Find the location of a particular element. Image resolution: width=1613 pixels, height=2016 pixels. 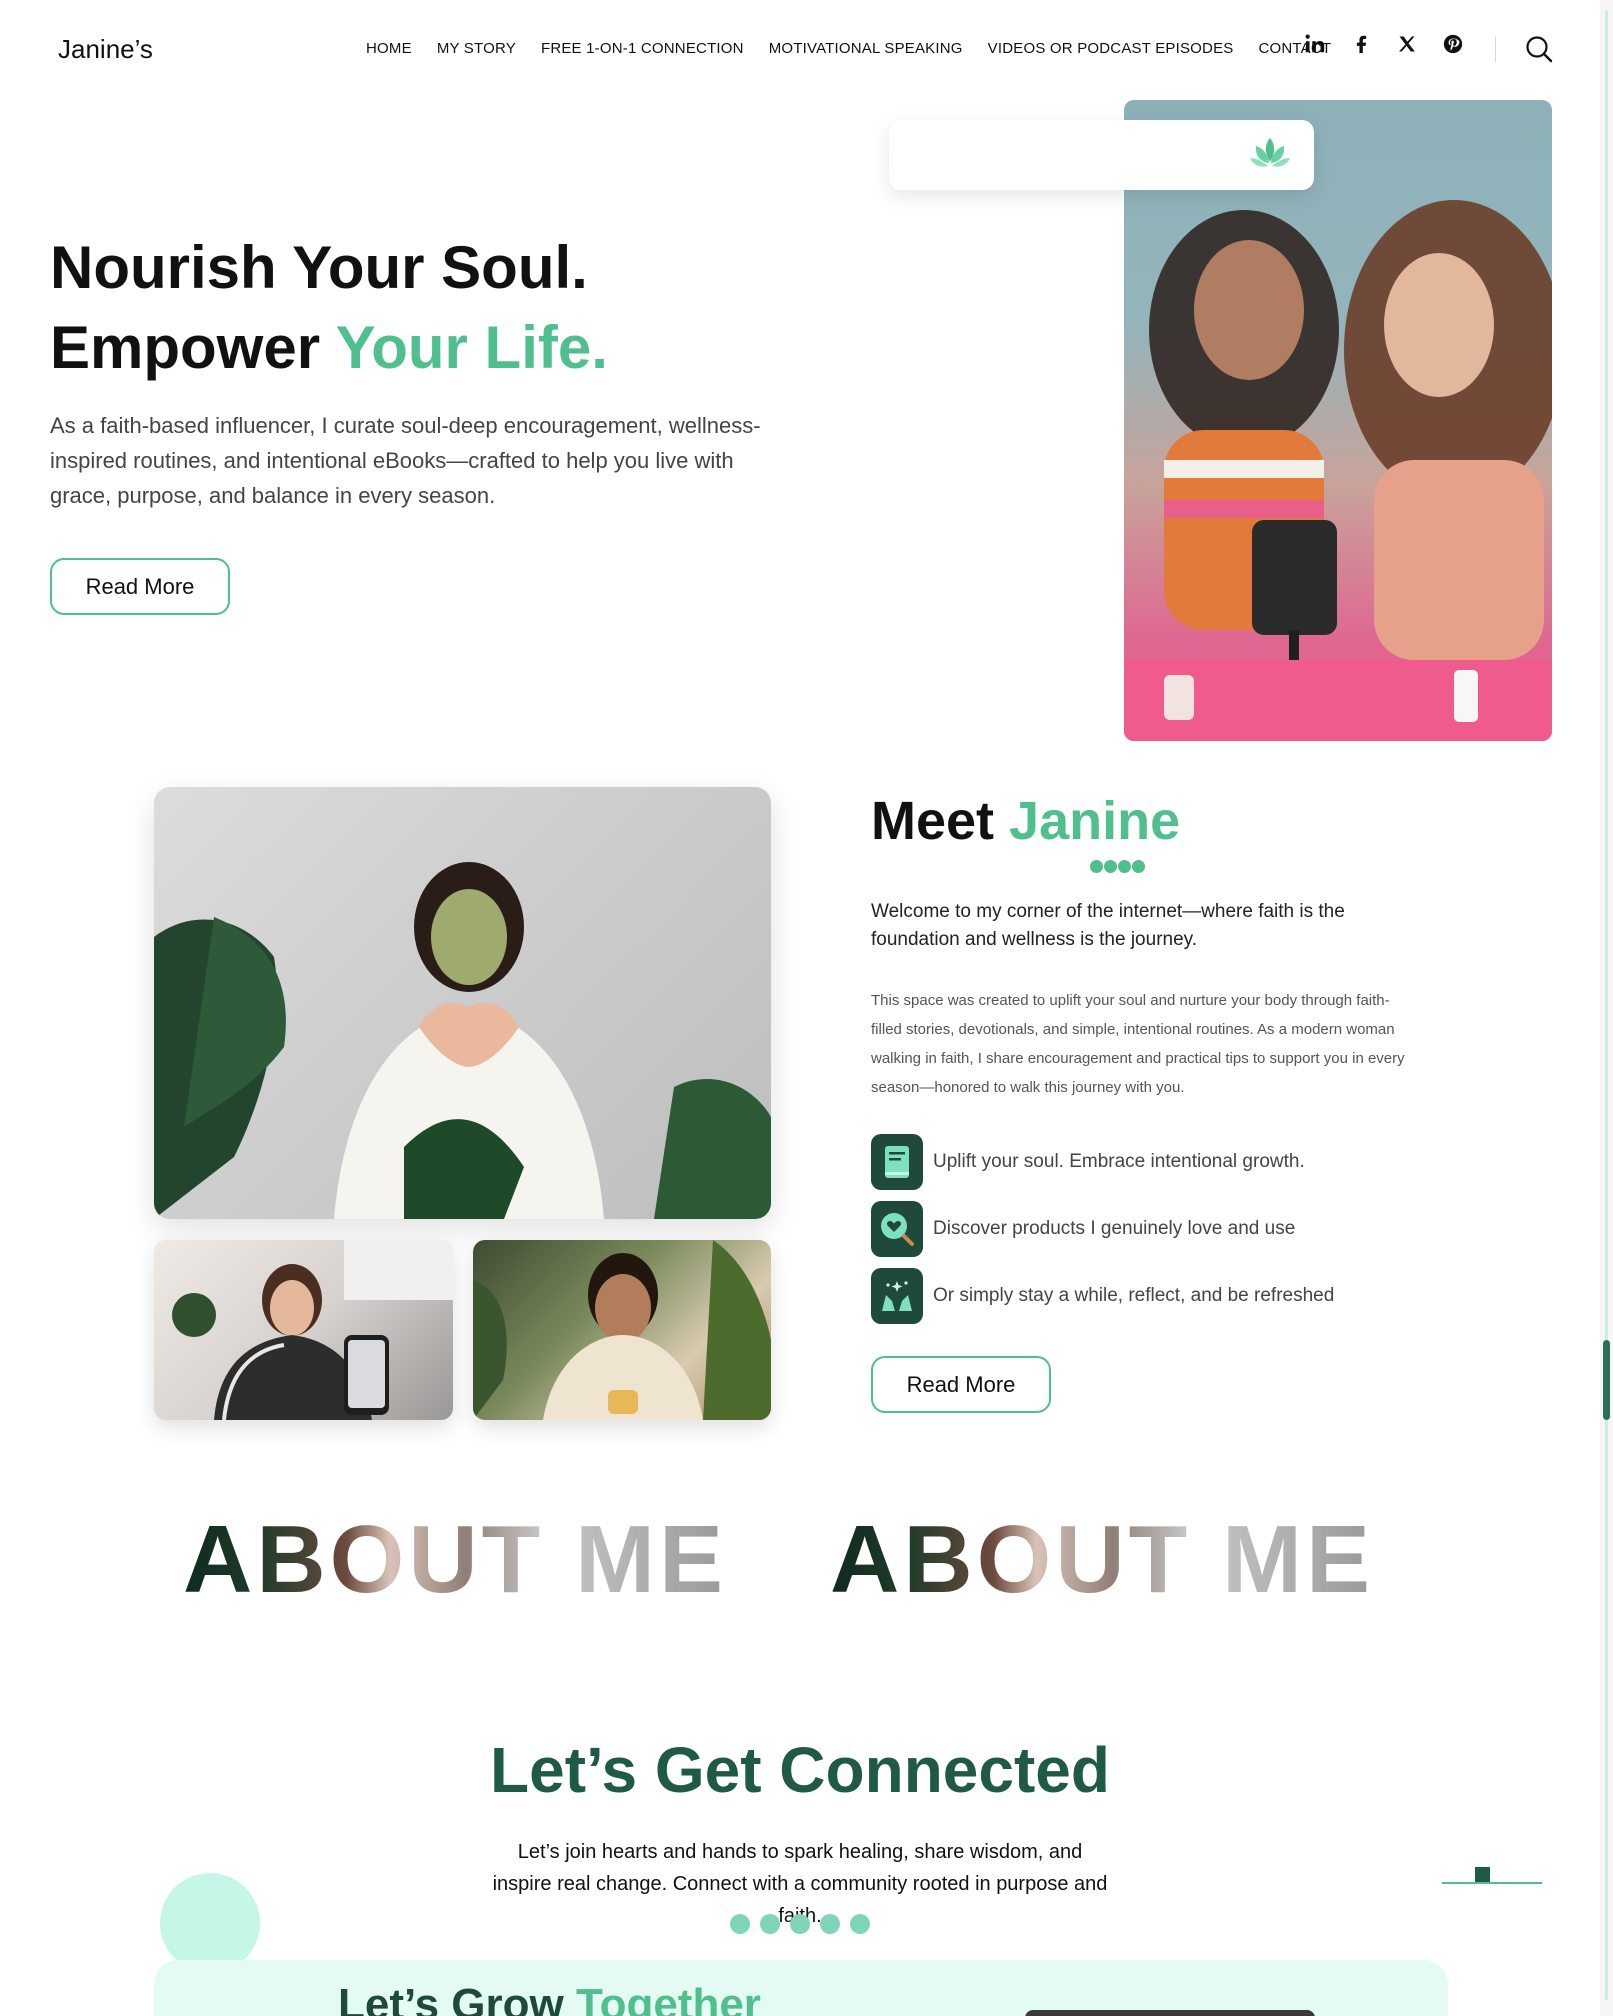

heart-search-icon is located at coordinates (897, 1229).